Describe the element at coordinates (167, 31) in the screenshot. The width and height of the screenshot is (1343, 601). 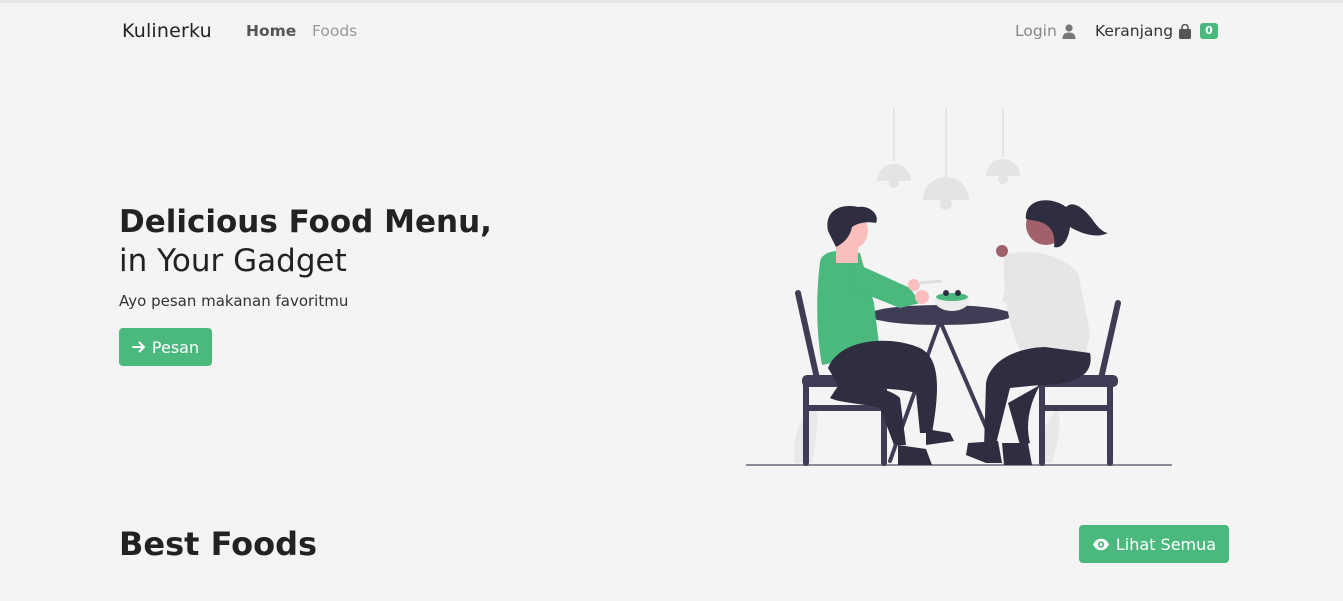
I see `brand-logo: Kulinerku` at that location.